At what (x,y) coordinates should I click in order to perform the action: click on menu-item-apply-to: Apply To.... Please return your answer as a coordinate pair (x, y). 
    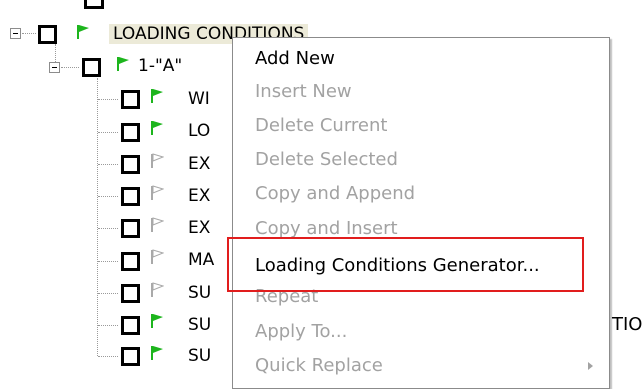
    Looking at the image, I should click on (301, 332).